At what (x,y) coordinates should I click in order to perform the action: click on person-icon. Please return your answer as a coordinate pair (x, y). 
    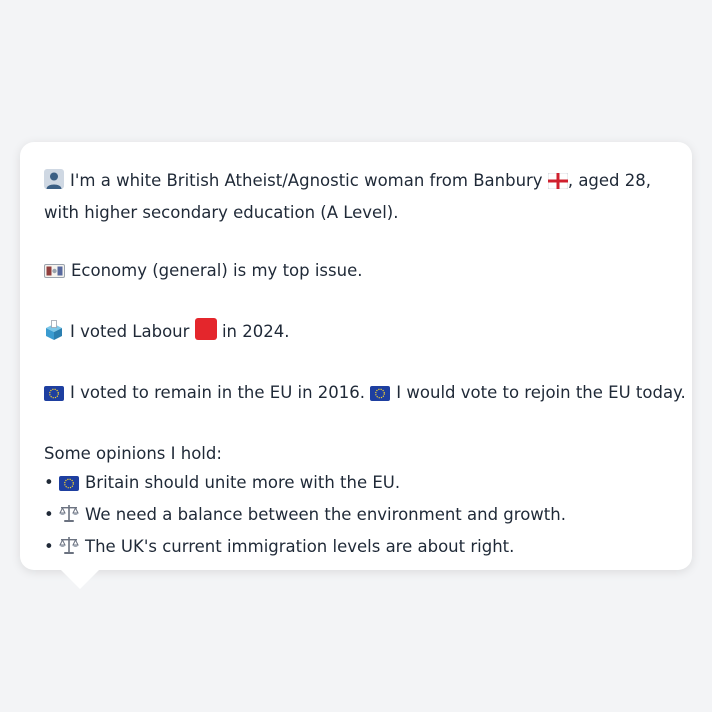
    Looking at the image, I should click on (54, 183).